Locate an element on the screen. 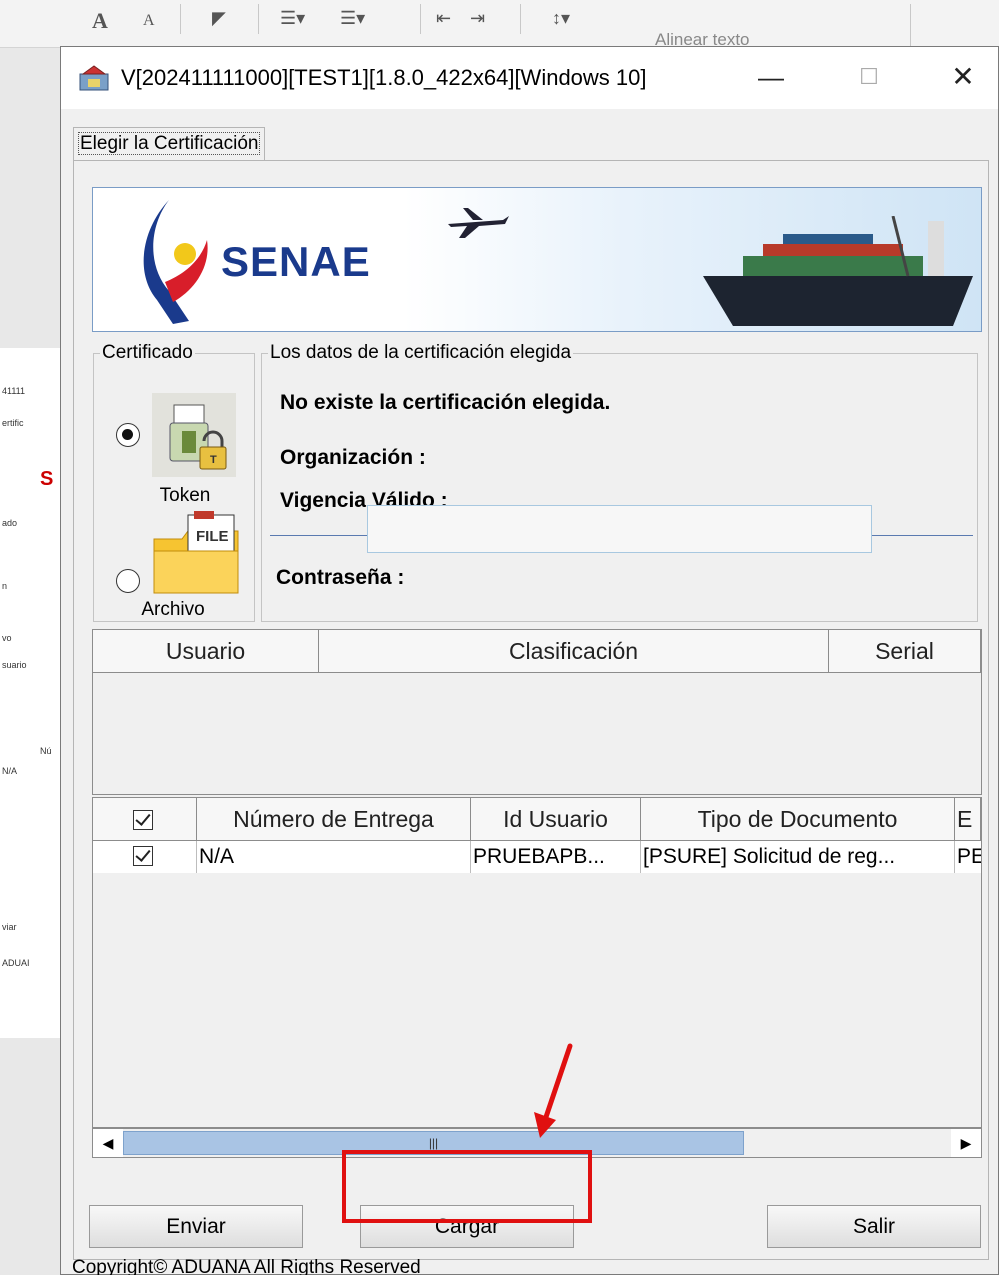  token-radio is located at coordinates (128, 435).